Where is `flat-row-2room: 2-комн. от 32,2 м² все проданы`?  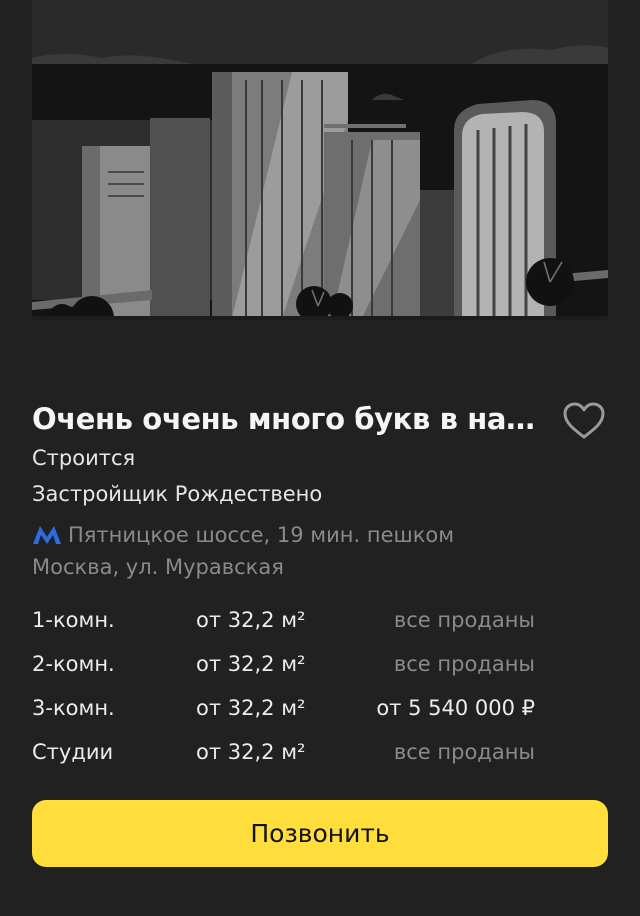
flat-row-2room: 2-комн. от 32,2 м² все проданы is located at coordinates (283, 672).